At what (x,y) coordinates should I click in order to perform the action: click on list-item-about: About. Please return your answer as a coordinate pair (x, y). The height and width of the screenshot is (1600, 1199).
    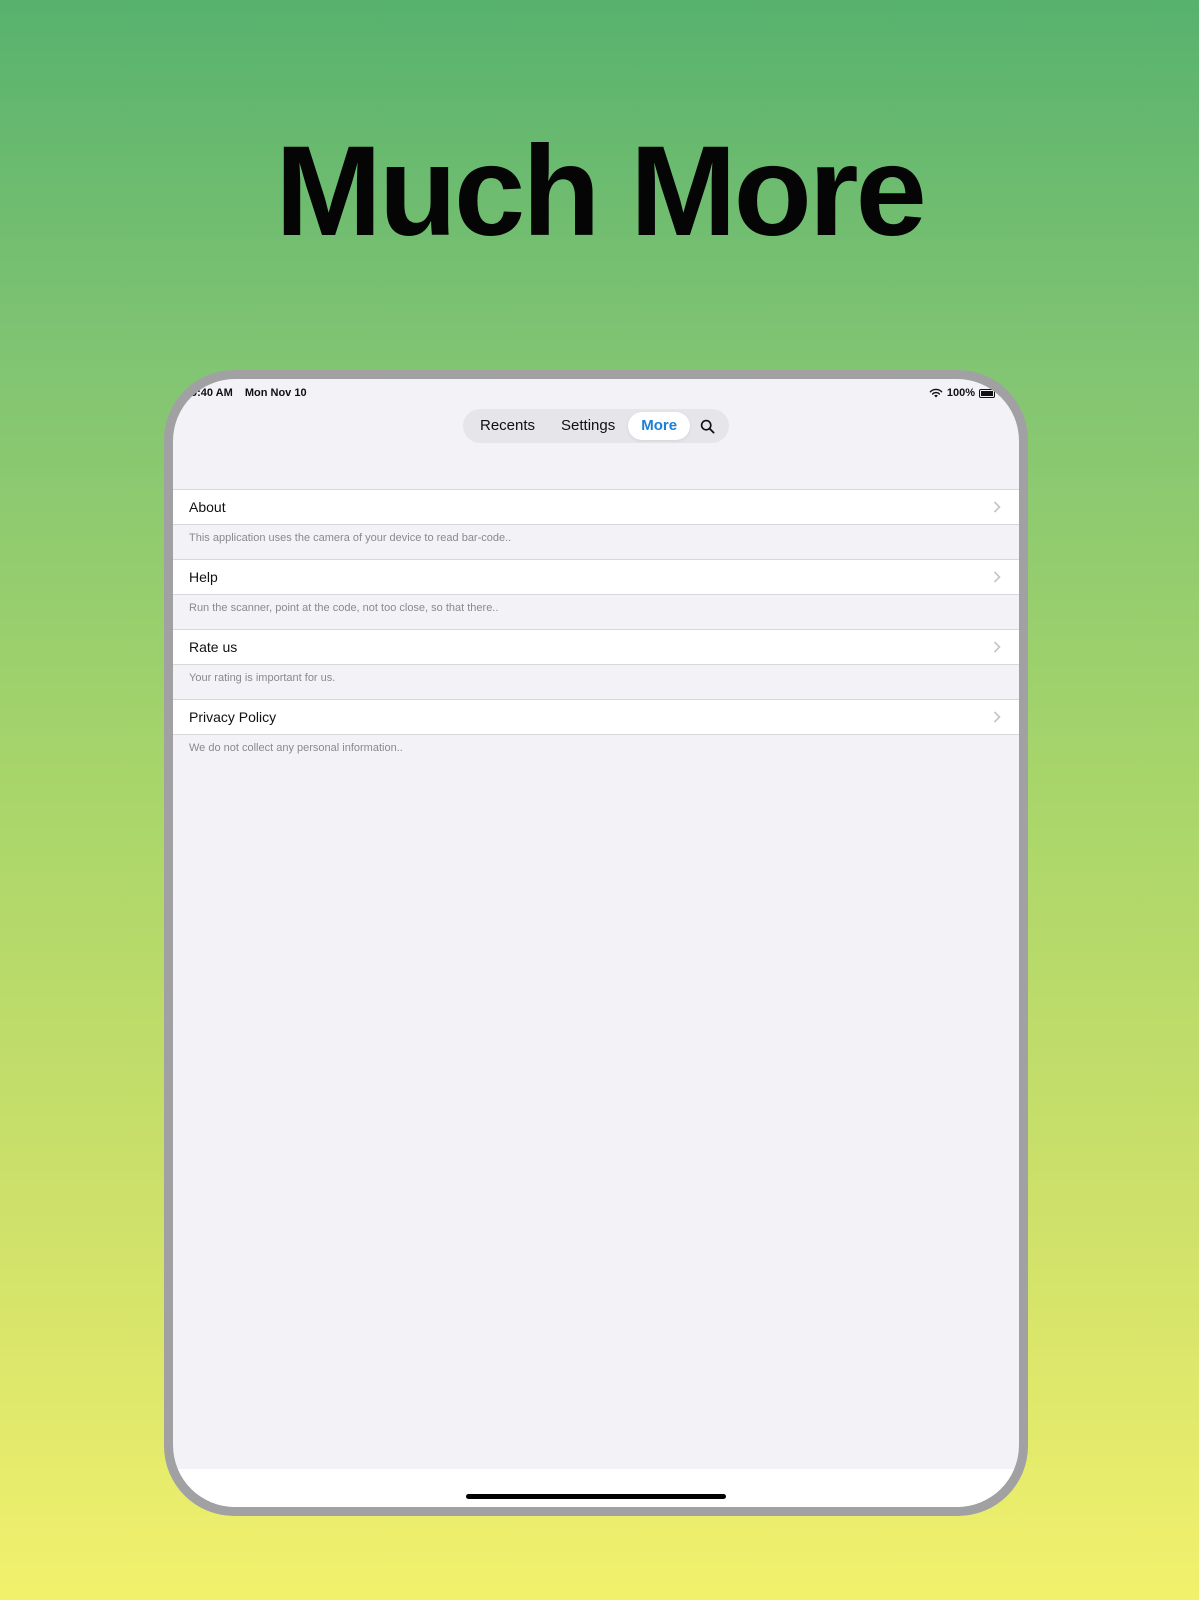
    Looking at the image, I should click on (596, 507).